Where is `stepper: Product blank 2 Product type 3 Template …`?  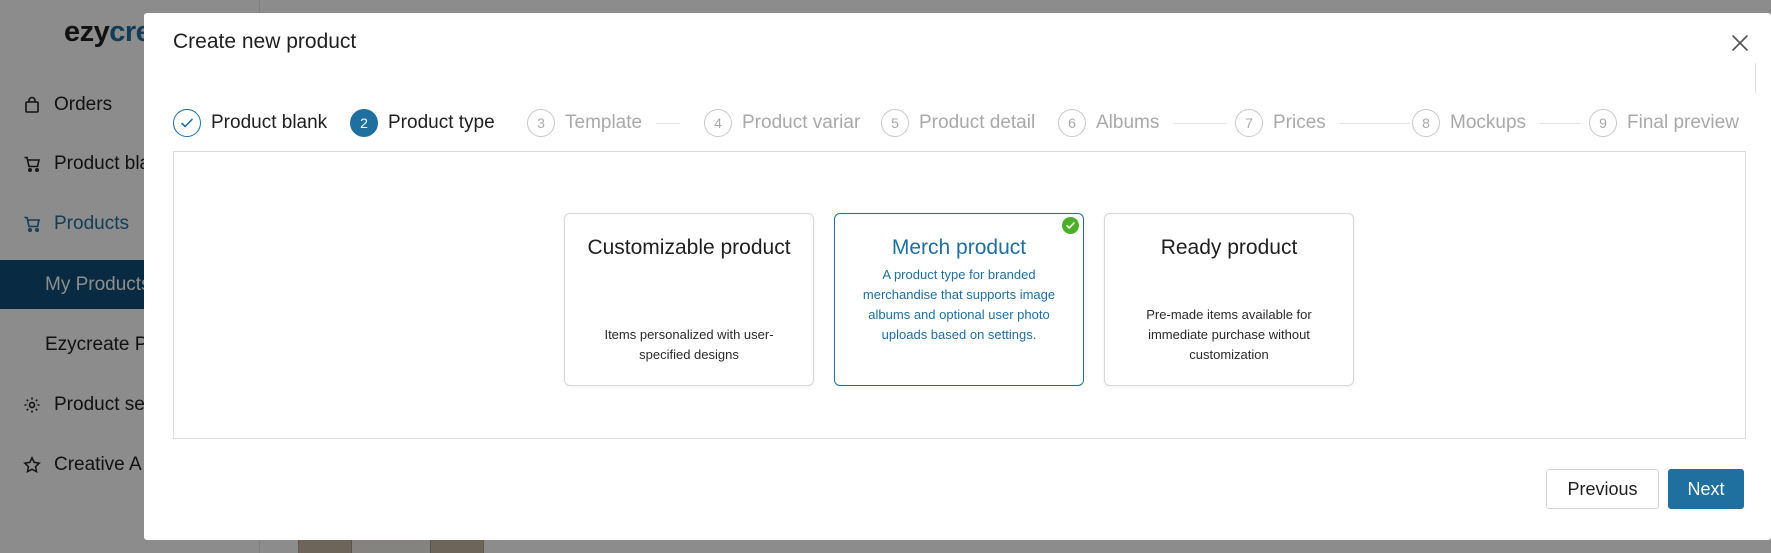
stepper: Product blank 2 Product type 3 Template … is located at coordinates (963, 123).